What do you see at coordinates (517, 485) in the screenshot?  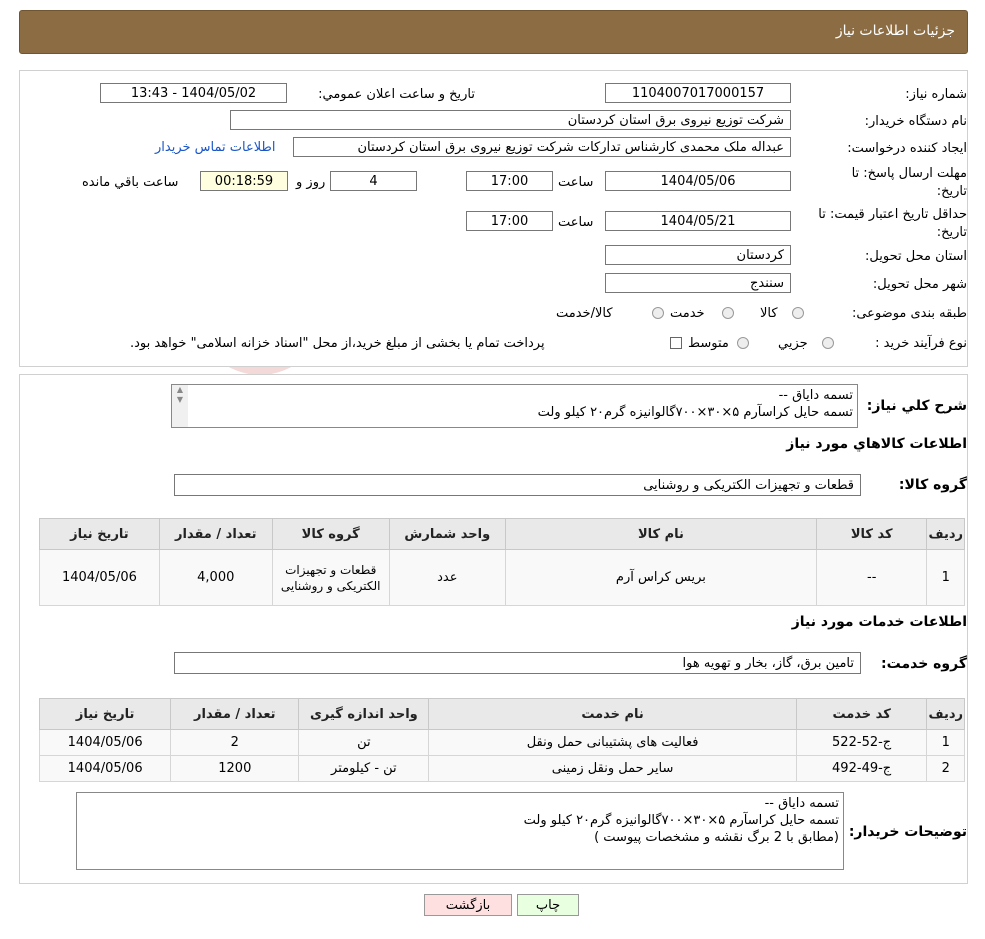 I see `goods-group-field: قطعات و تجهیزات الکتریکی و روشنایی` at bounding box center [517, 485].